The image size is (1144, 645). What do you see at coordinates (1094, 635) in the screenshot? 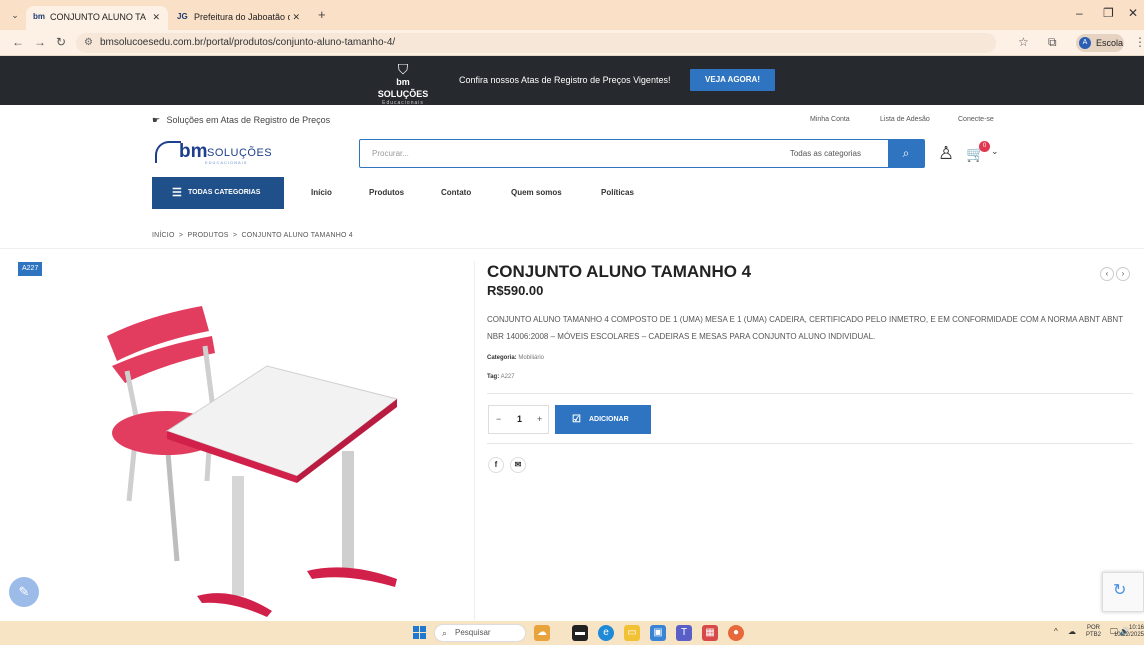
I see `keyboard-layout: PTB2` at bounding box center [1094, 635].